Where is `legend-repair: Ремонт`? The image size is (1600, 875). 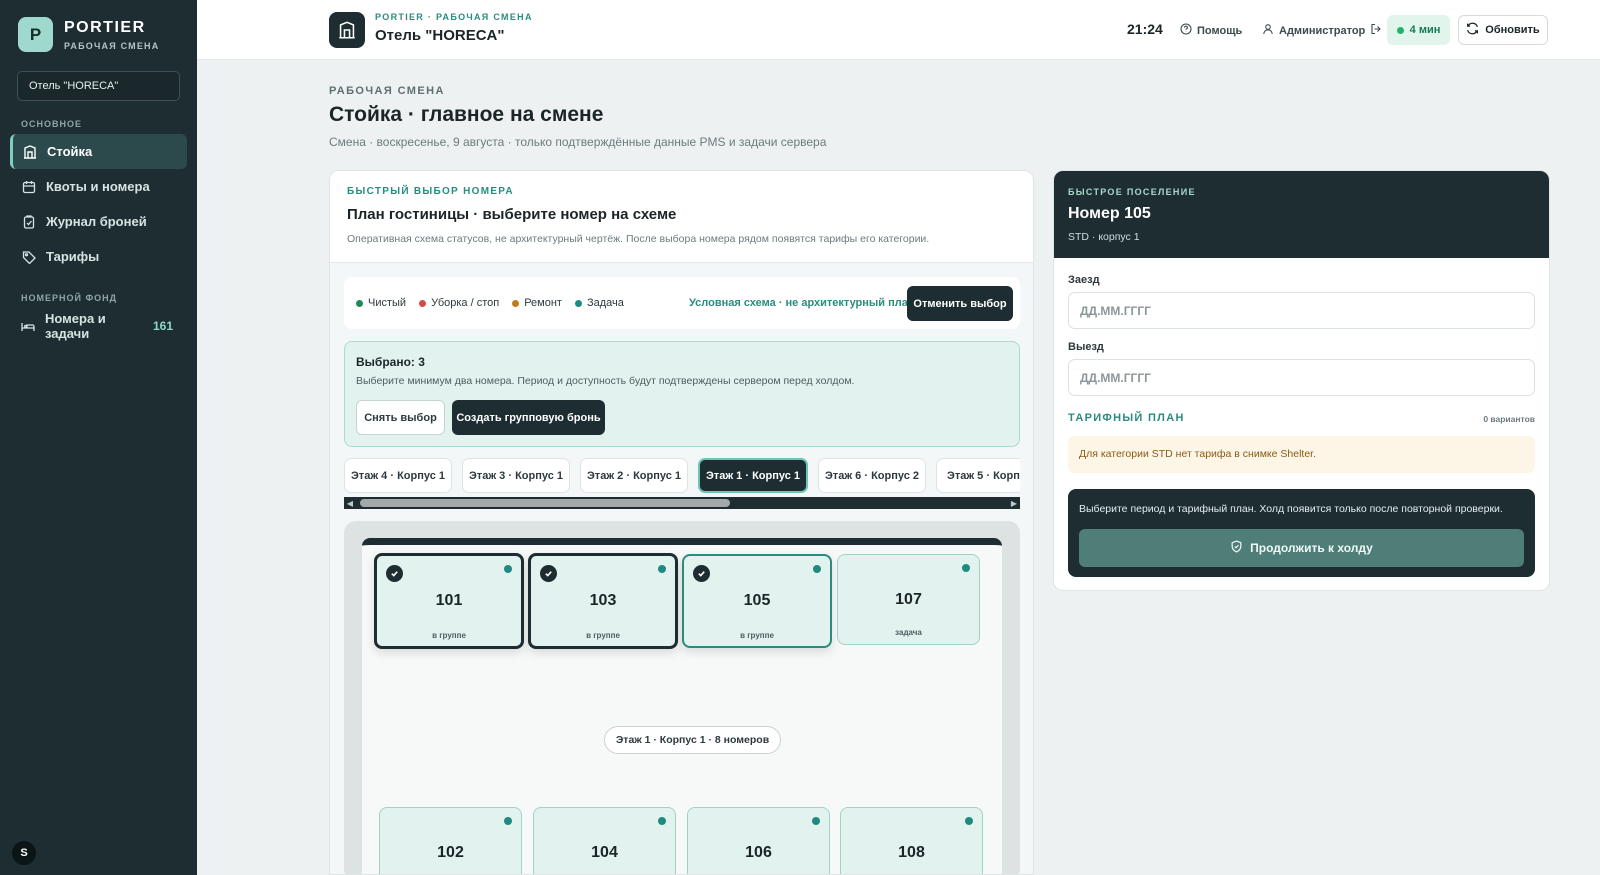
legend-repair: Ремонт is located at coordinates (537, 303).